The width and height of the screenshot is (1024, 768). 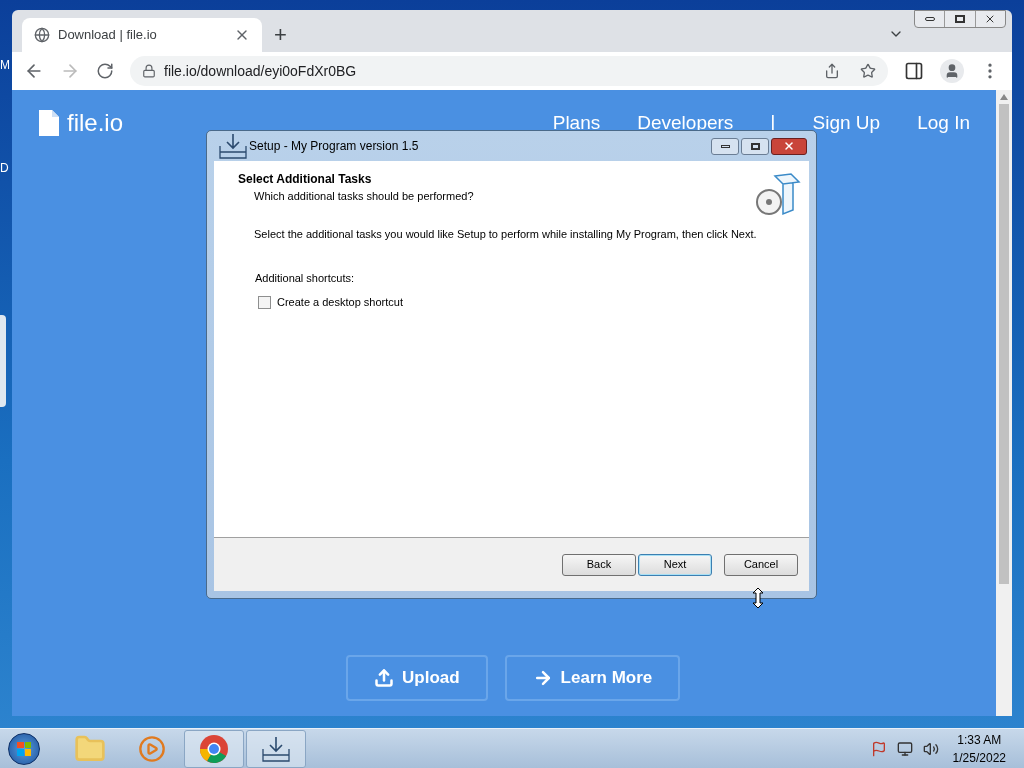 I want to click on upload-icon, so click(x=384, y=678).